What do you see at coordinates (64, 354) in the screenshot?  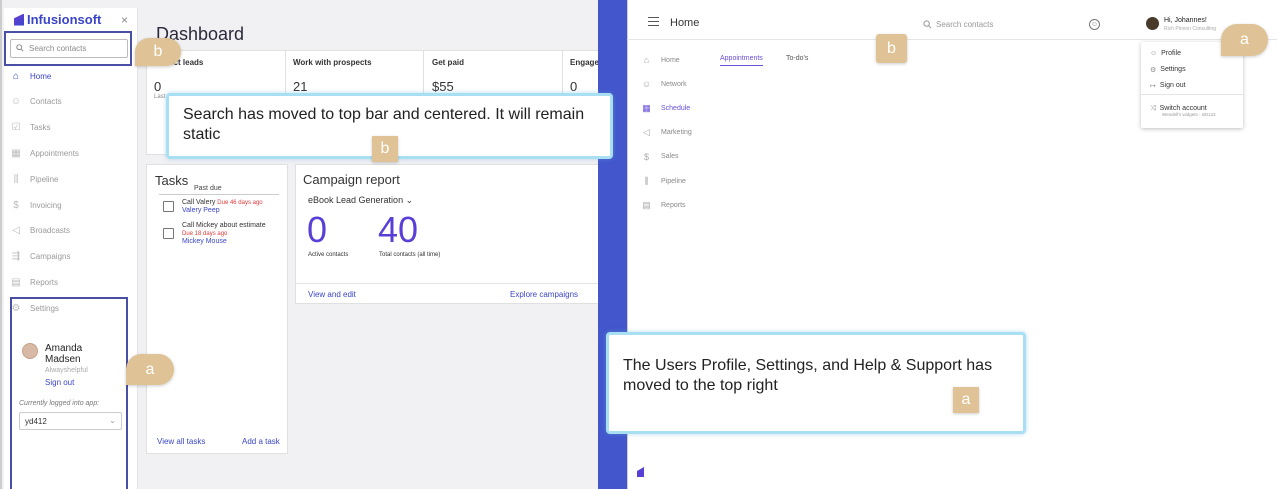 I see `user-name: Amanda Madsen` at bounding box center [64, 354].